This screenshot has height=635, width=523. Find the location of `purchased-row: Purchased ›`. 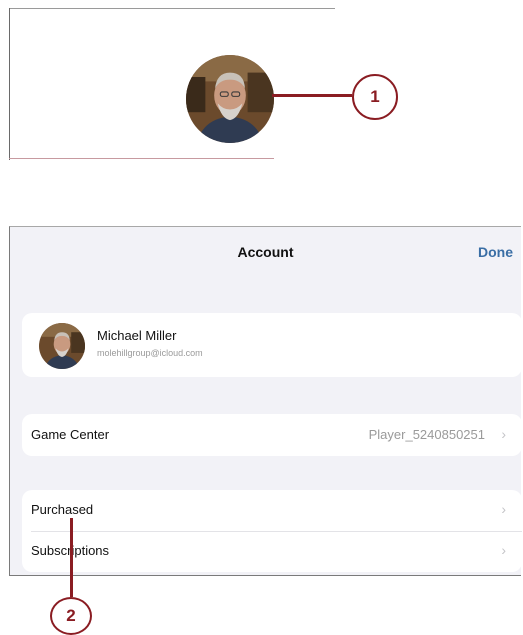

purchased-row: Purchased › is located at coordinates (272, 510).